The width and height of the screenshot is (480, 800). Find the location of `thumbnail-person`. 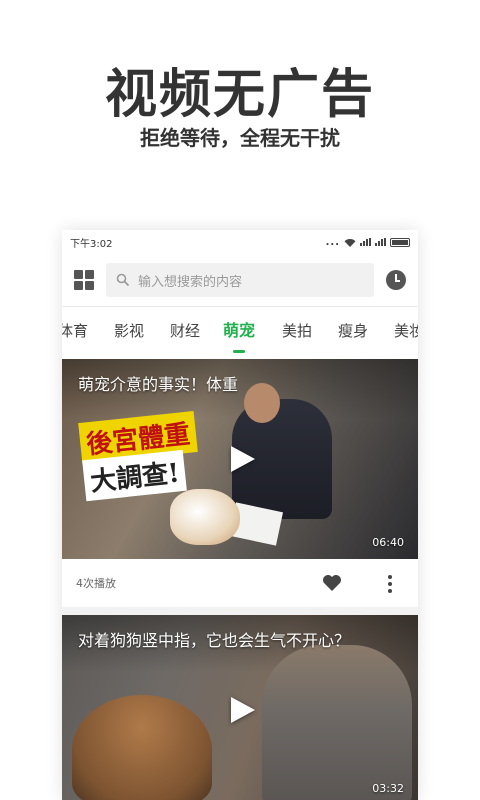

thumbnail-person is located at coordinates (337, 722).